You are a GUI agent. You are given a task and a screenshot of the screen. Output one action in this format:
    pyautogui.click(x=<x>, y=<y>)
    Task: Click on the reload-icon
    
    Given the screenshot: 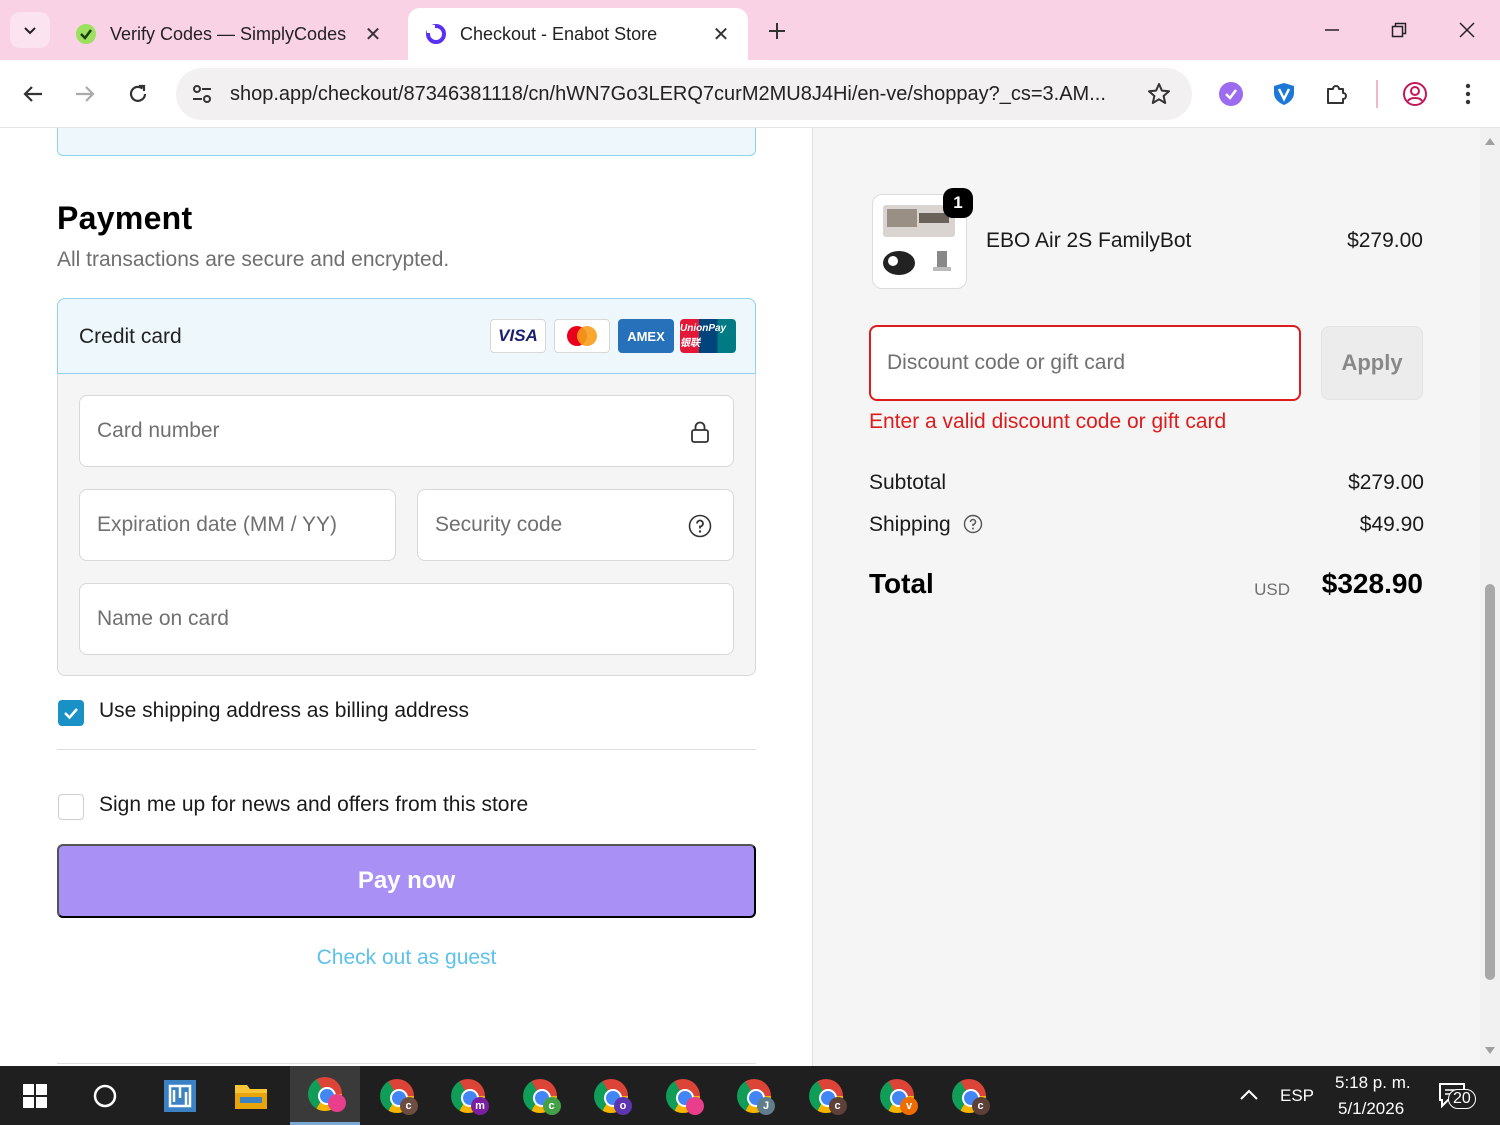 What is the action you would take?
    pyautogui.click(x=138, y=93)
    